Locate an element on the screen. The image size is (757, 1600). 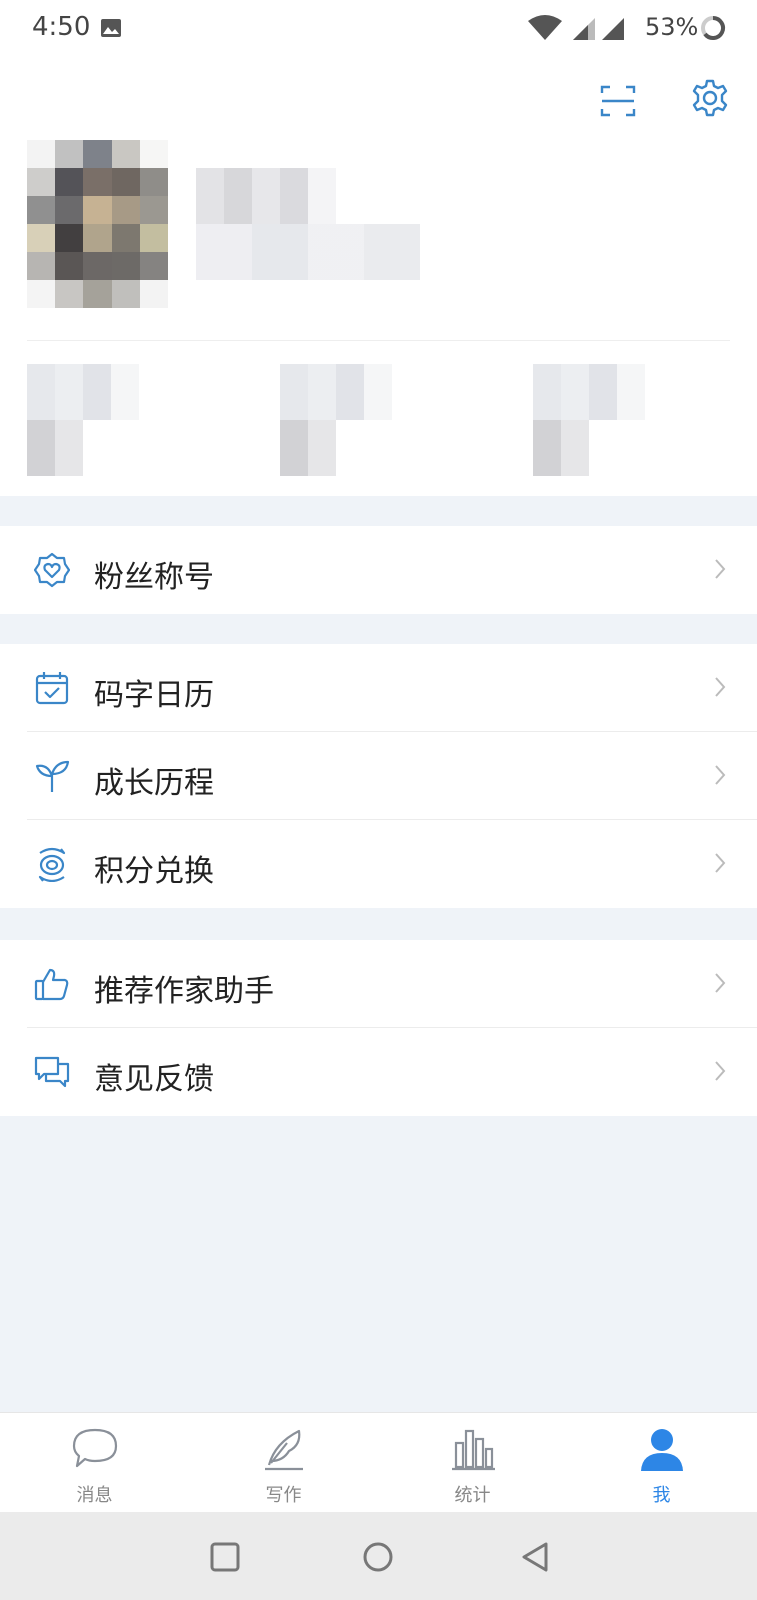
message-bubble-icon is located at coordinates (94, 1448).